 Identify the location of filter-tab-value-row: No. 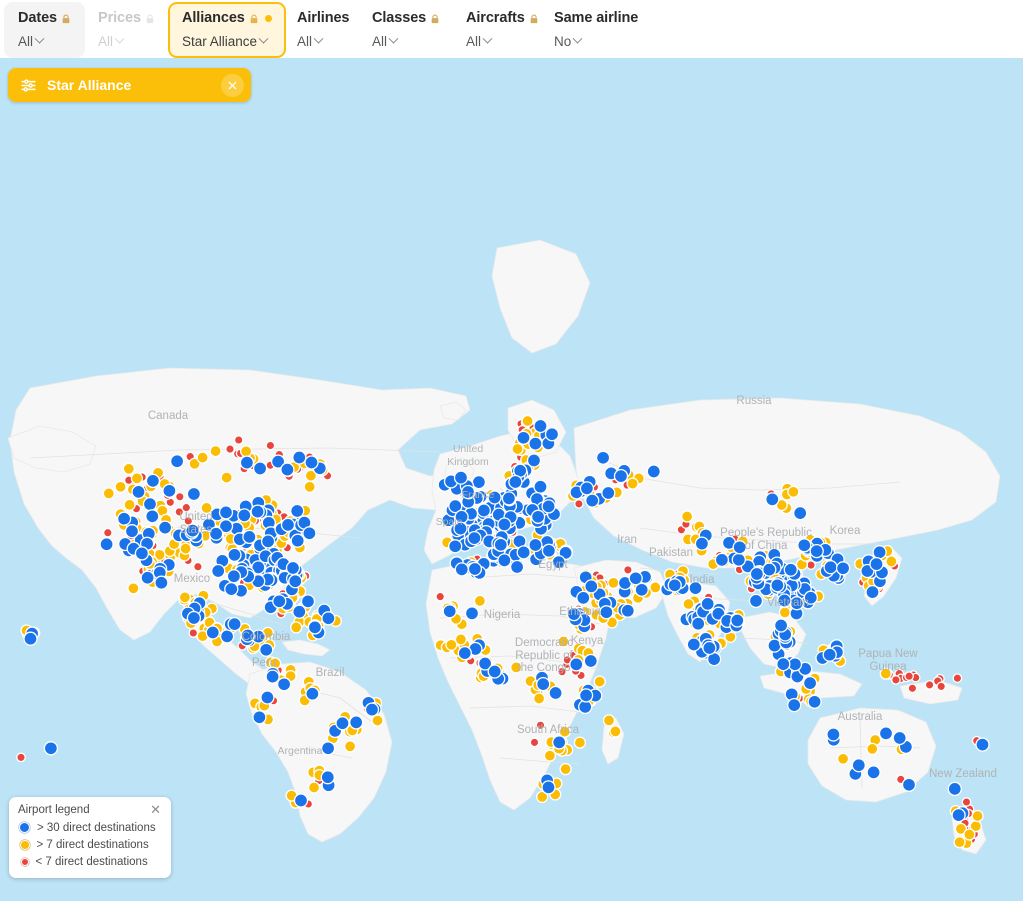
(596, 41).